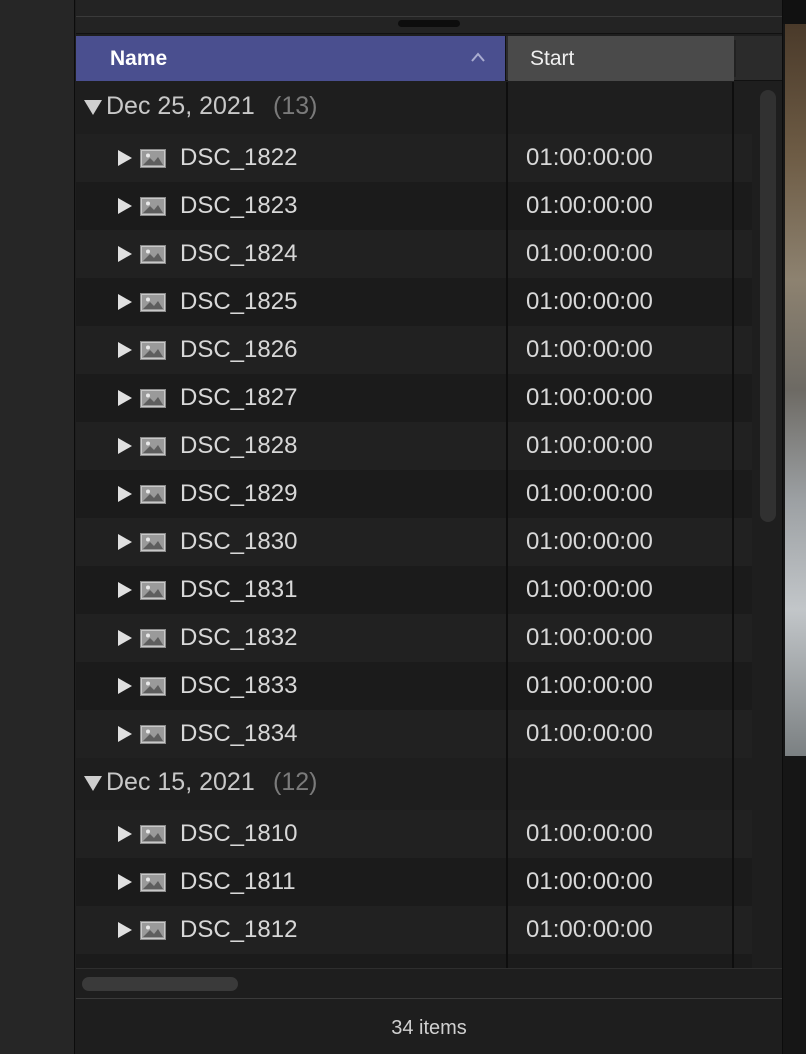  I want to click on clip-row: DSC_181301:00:00:00, so click(414, 961).